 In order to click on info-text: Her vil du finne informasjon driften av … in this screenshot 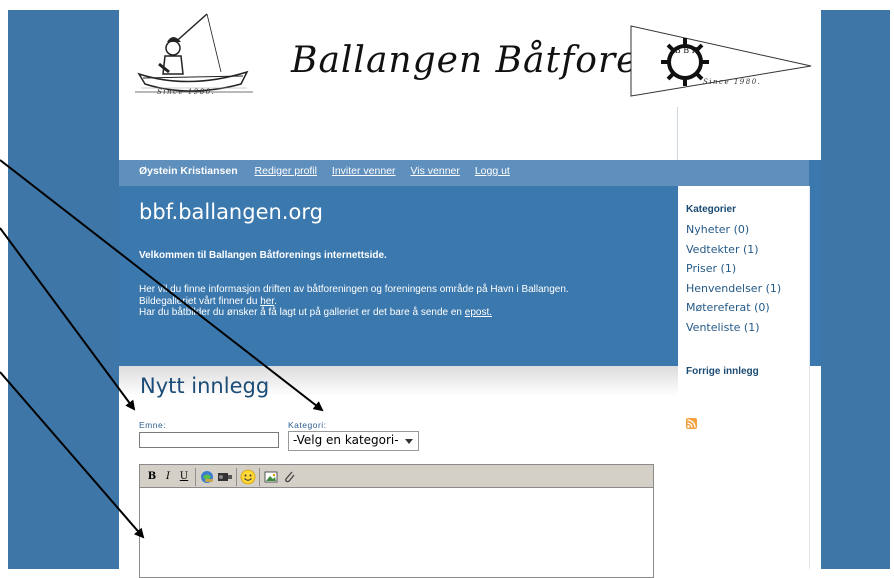, I will do `click(399, 301)`.